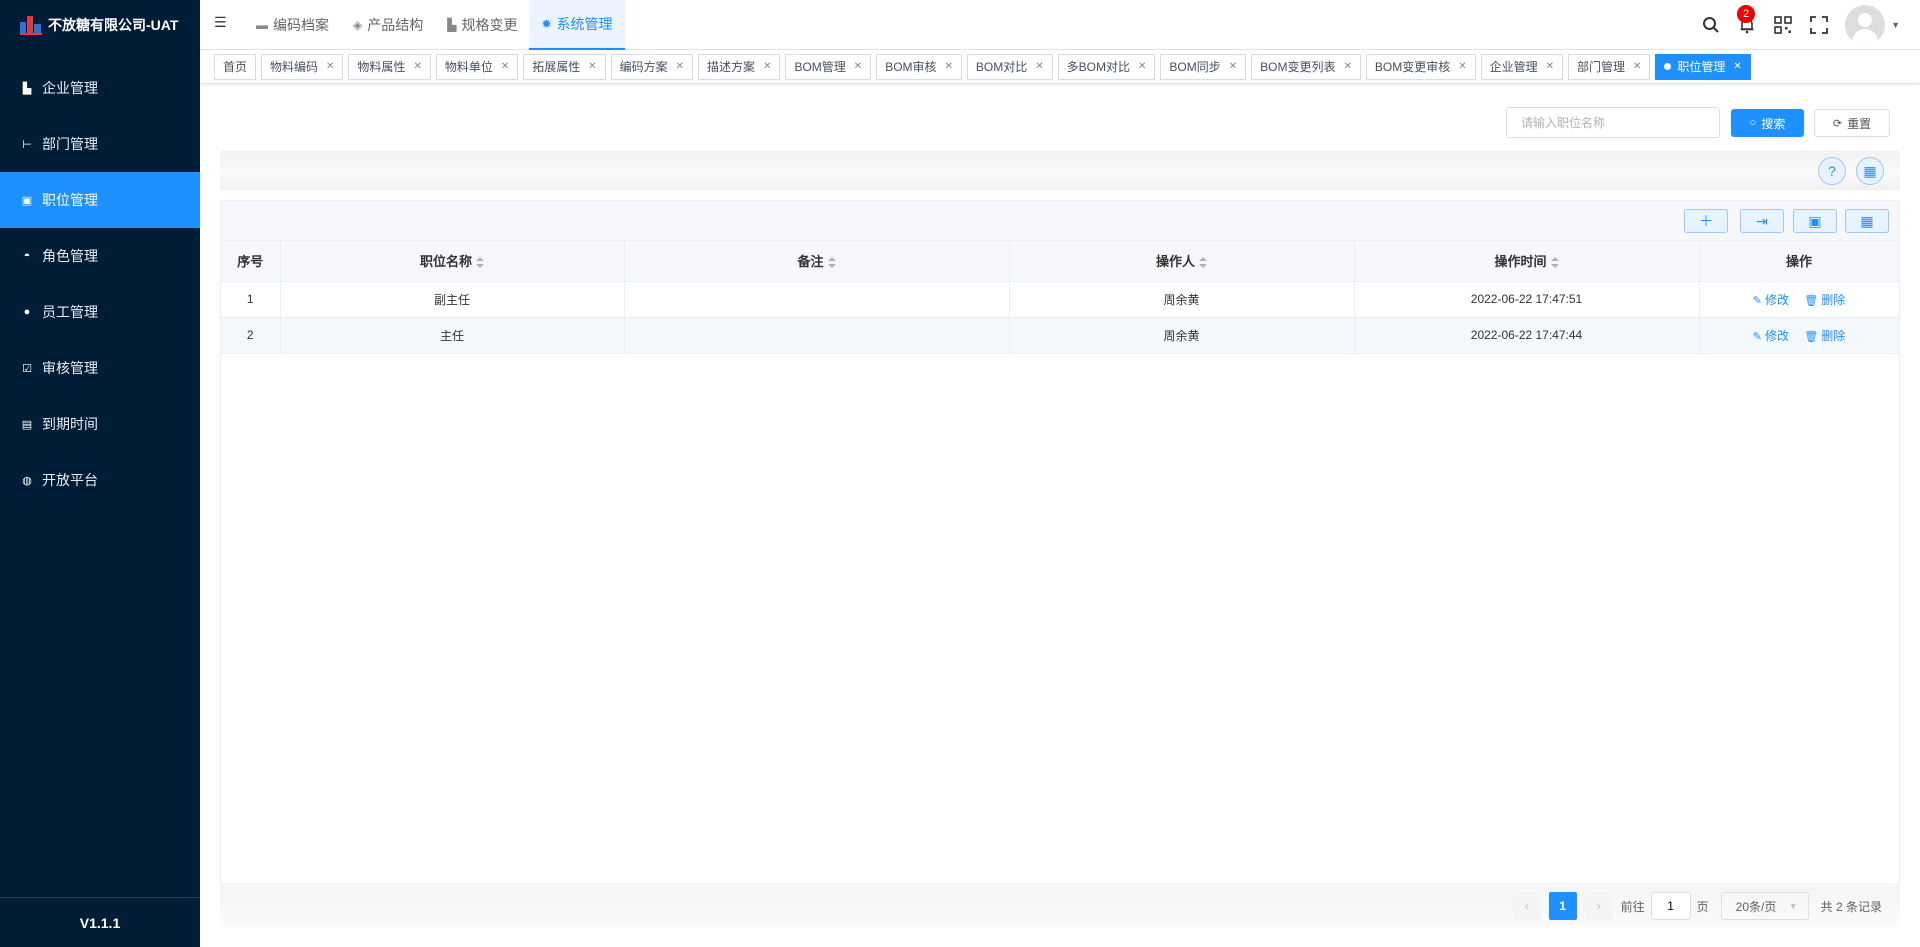 Image resolution: width=1920 pixels, height=947 pixels. What do you see at coordinates (358, 25) in the screenshot?
I see `layers-icon: ◈` at bounding box center [358, 25].